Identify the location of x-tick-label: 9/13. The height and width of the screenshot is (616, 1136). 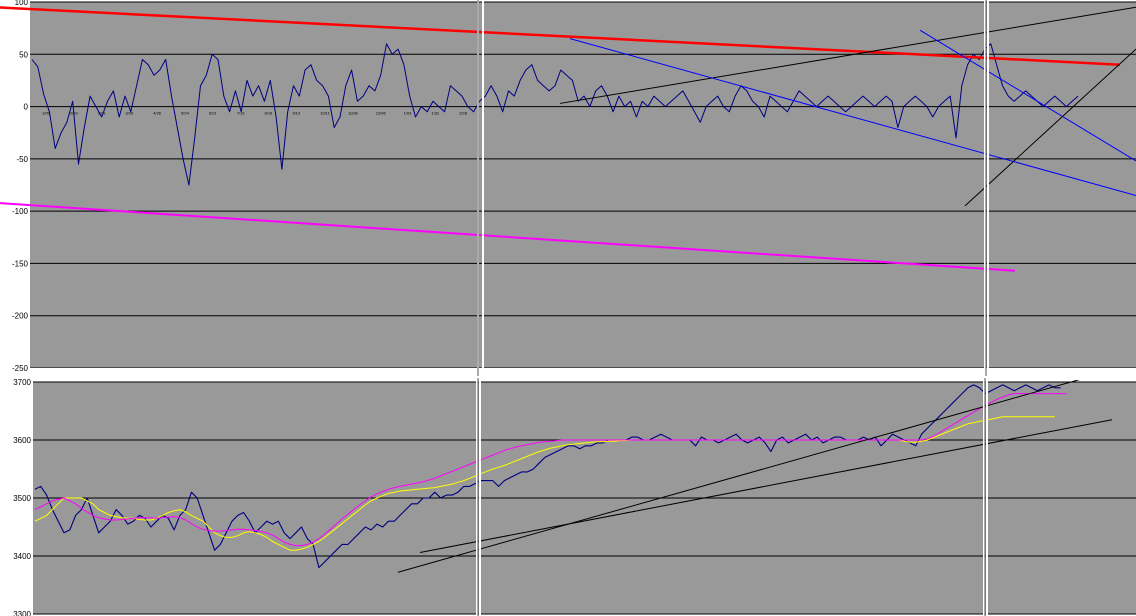
(296, 113).